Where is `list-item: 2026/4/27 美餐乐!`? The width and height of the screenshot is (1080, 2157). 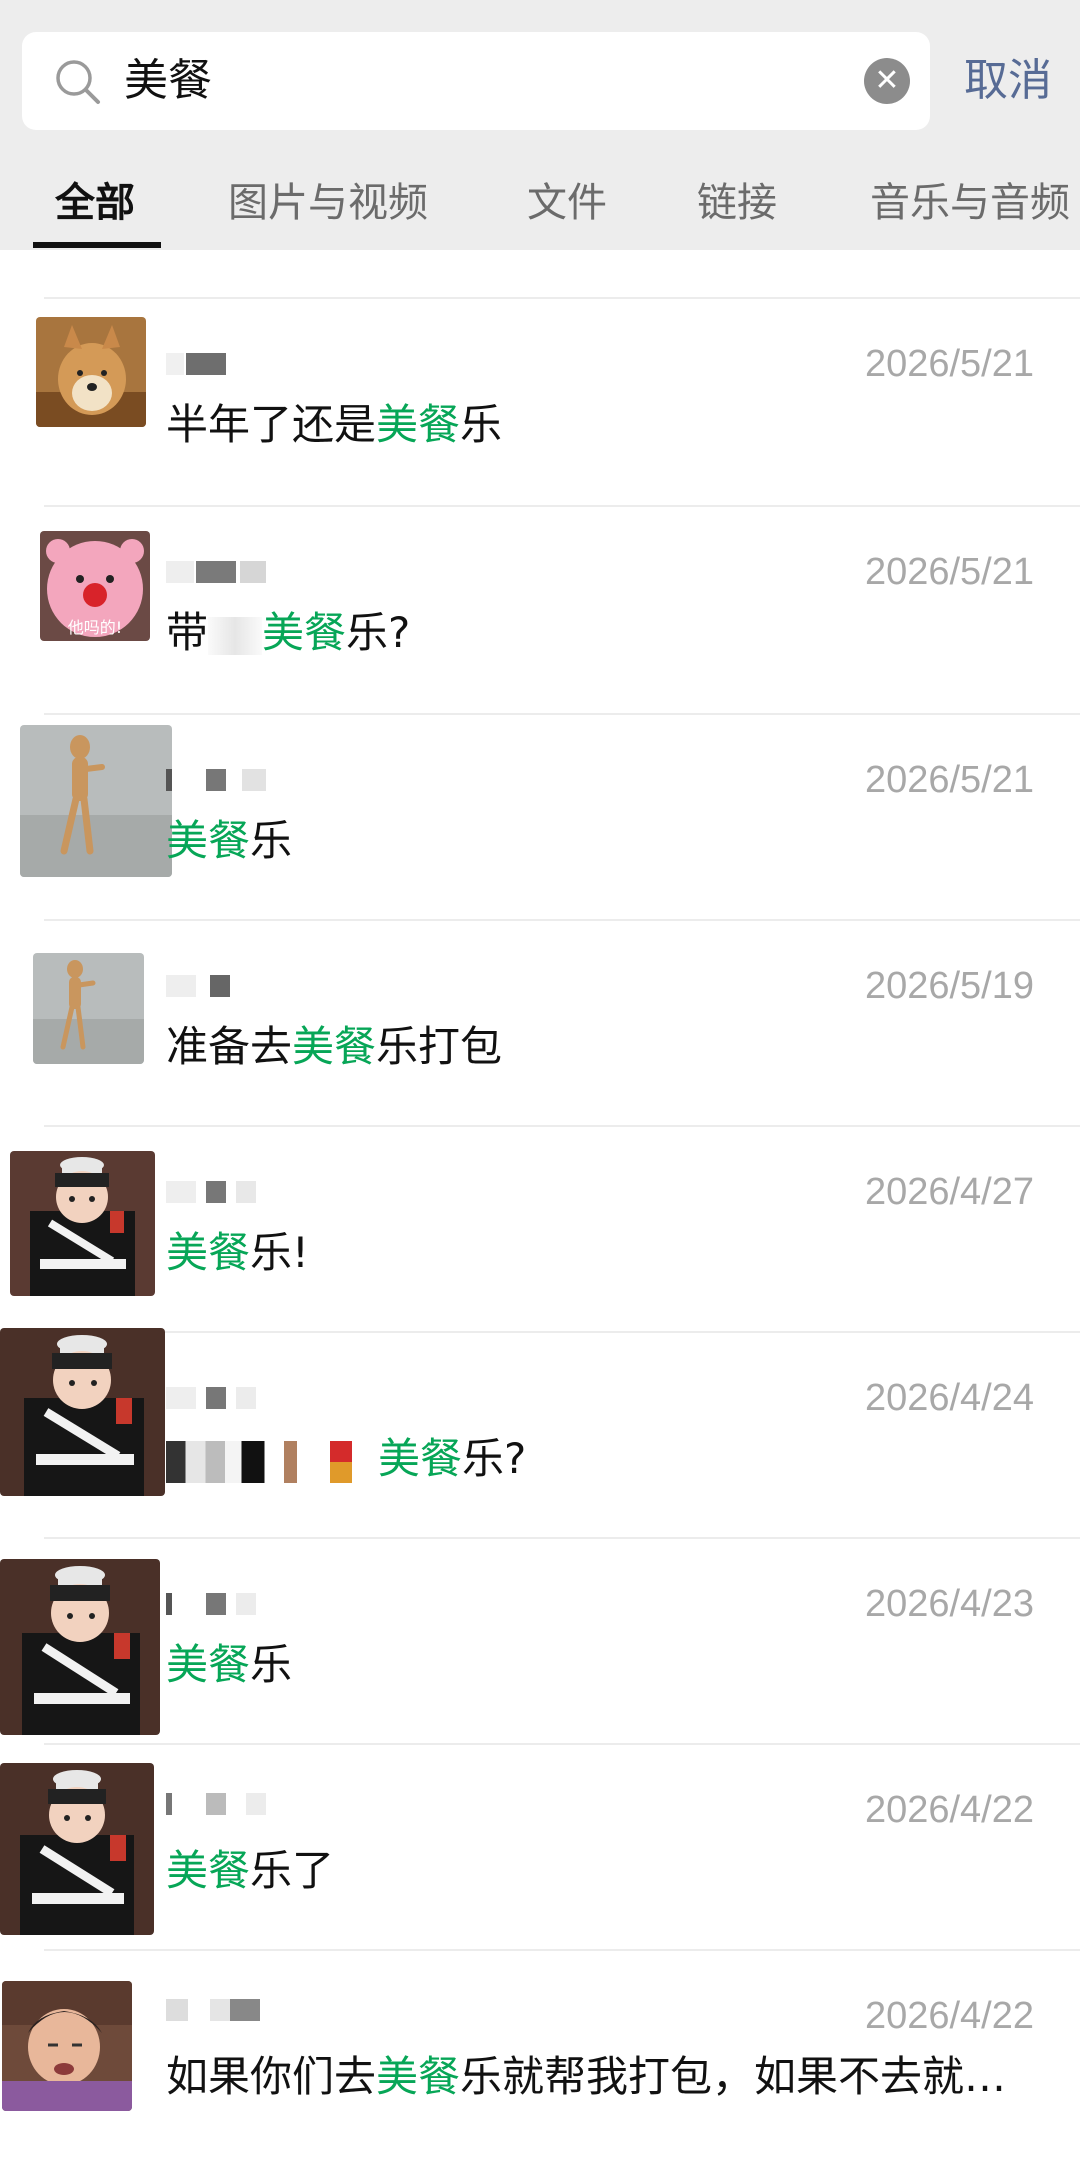 list-item: 2026/4/27 美餐乐! is located at coordinates (540, 1230).